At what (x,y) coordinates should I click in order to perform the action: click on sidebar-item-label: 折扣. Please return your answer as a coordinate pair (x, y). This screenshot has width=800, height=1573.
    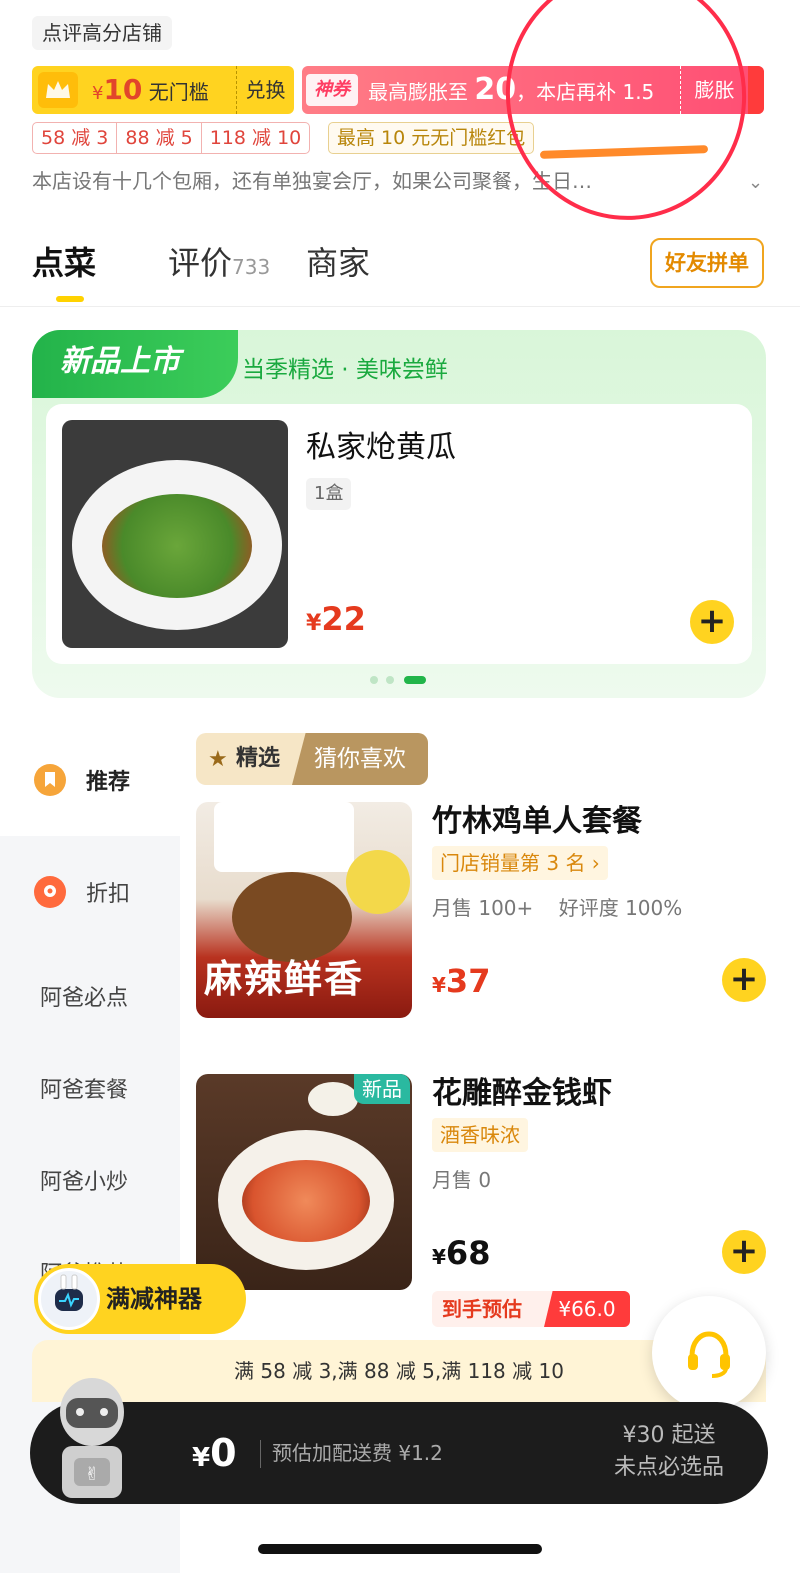
    Looking at the image, I should click on (108, 894).